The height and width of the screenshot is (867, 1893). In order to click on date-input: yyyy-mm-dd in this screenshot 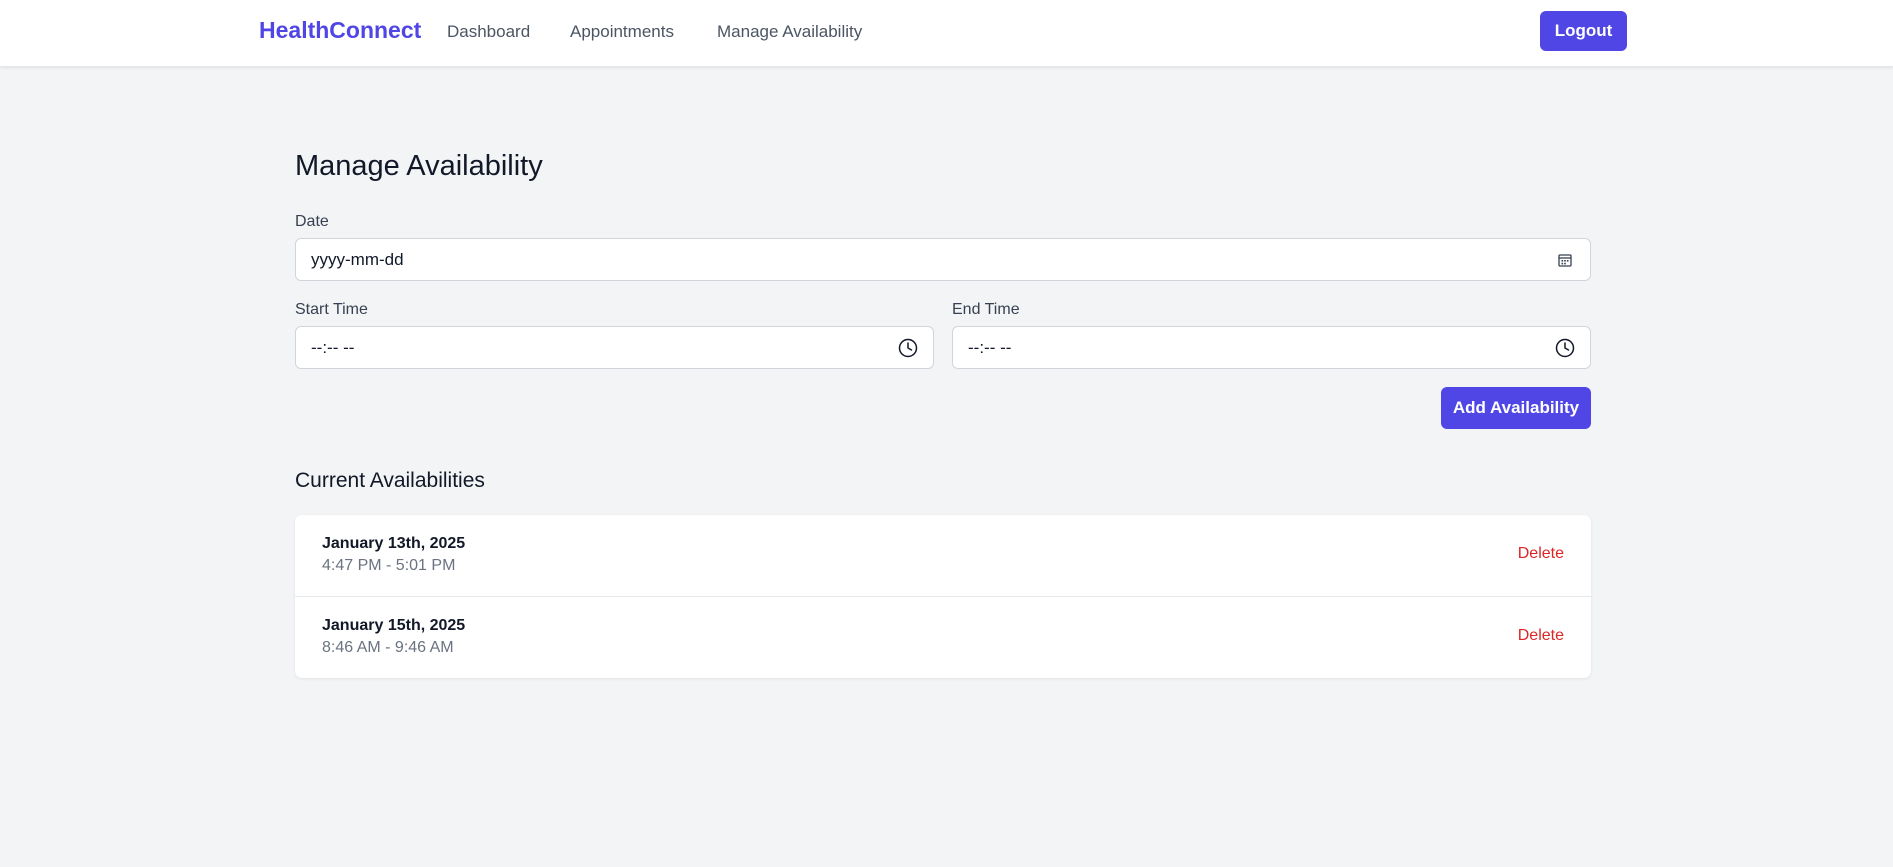, I will do `click(943, 259)`.